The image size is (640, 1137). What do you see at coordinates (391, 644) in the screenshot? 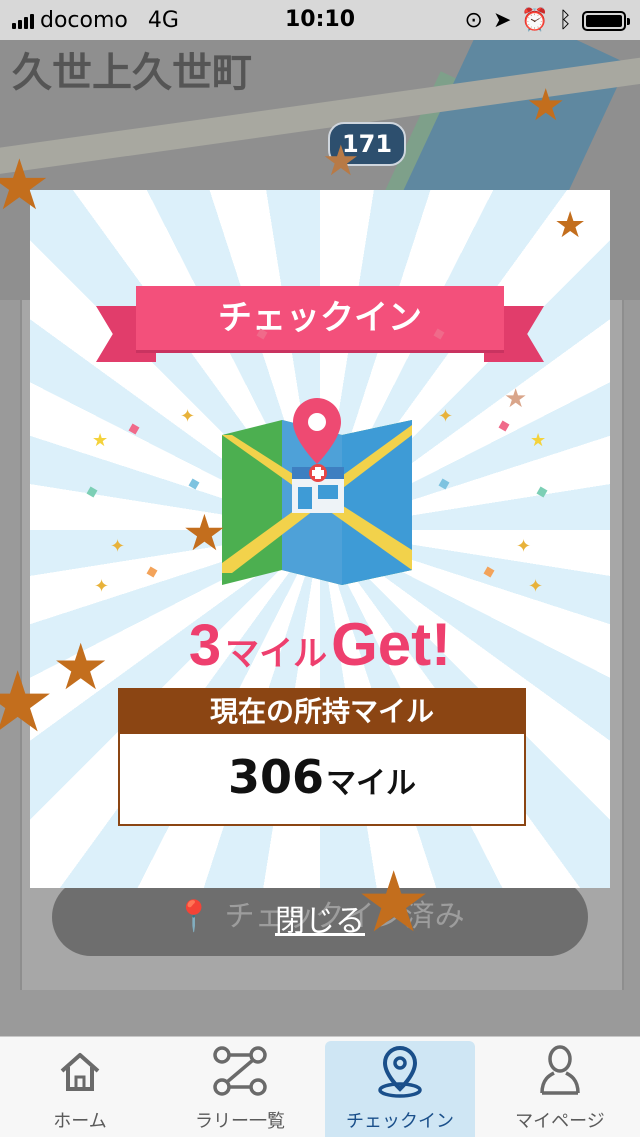
I see `earned-get-label: Get!` at bounding box center [391, 644].